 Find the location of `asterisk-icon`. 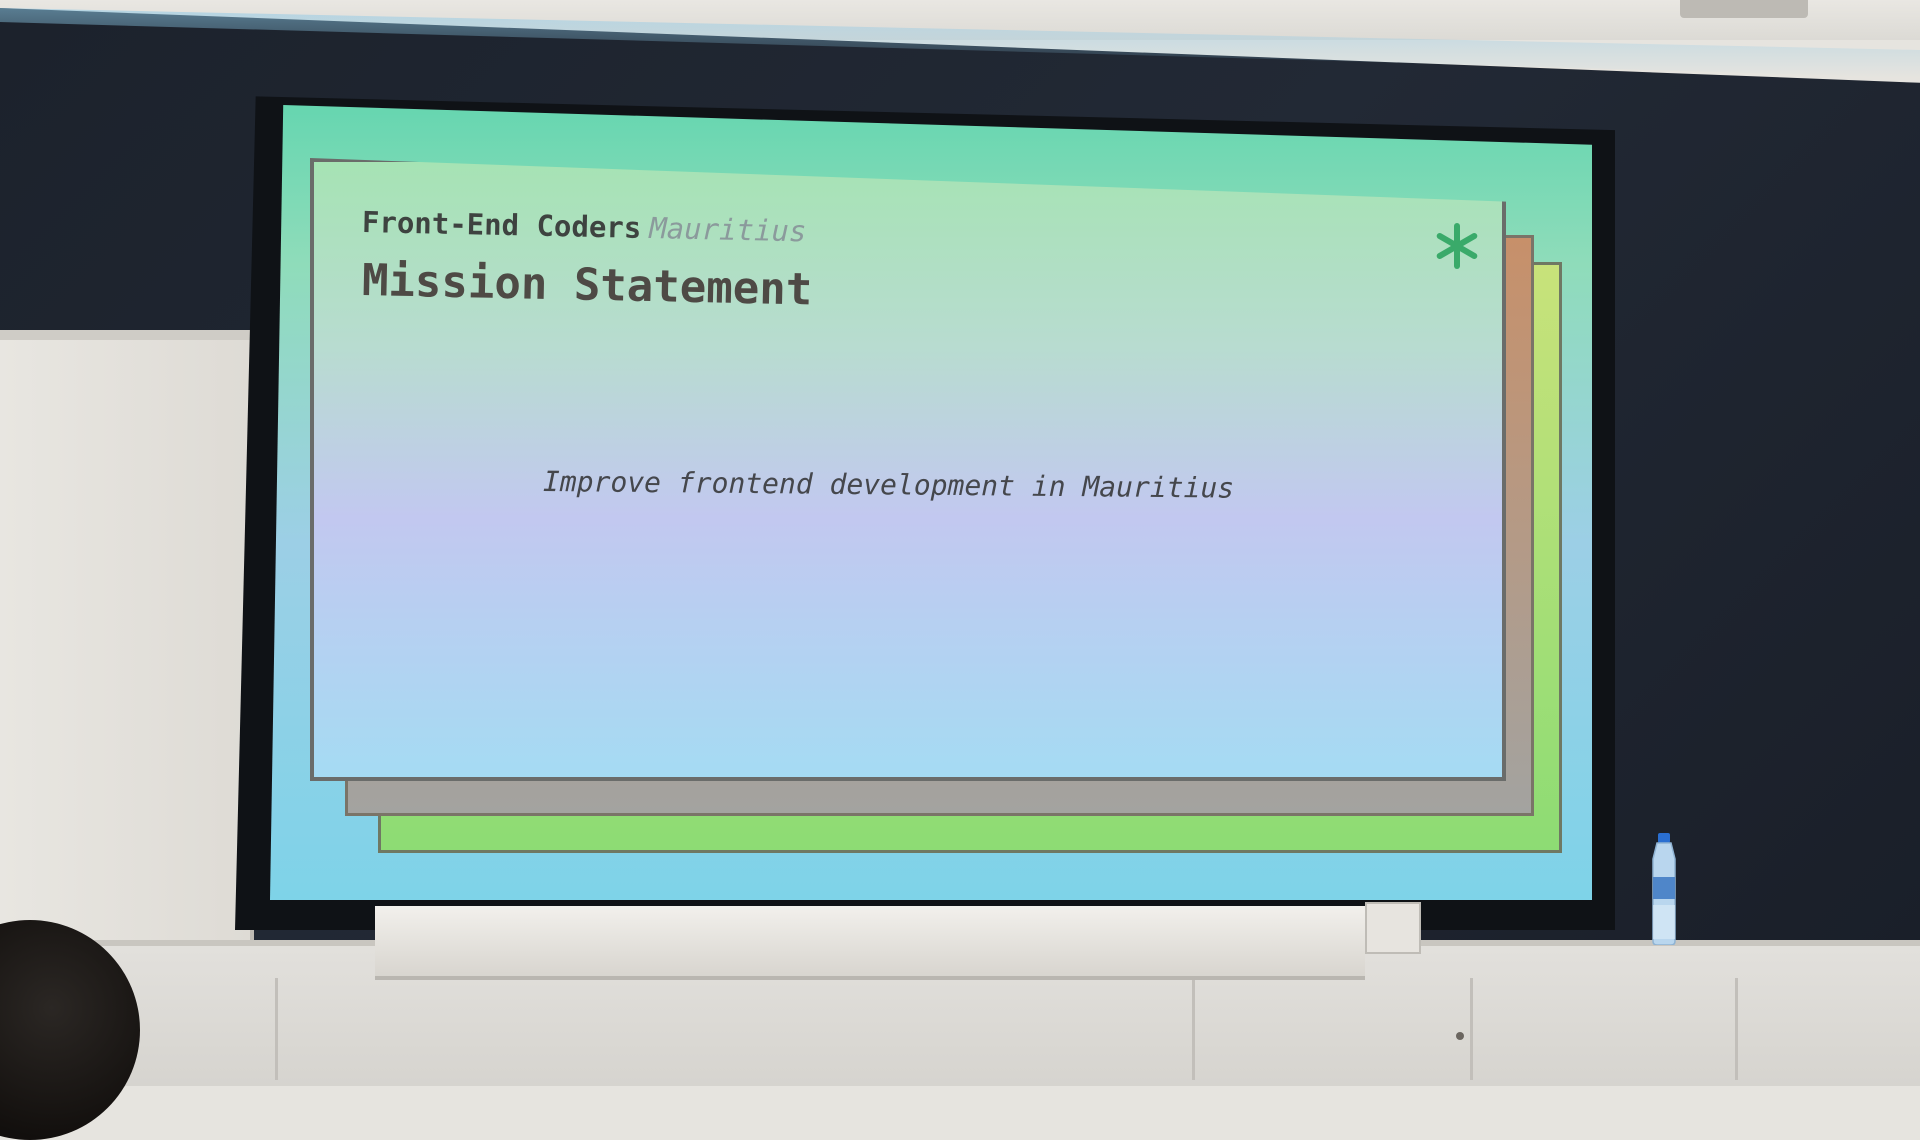

asterisk-icon is located at coordinates (1457, 246).